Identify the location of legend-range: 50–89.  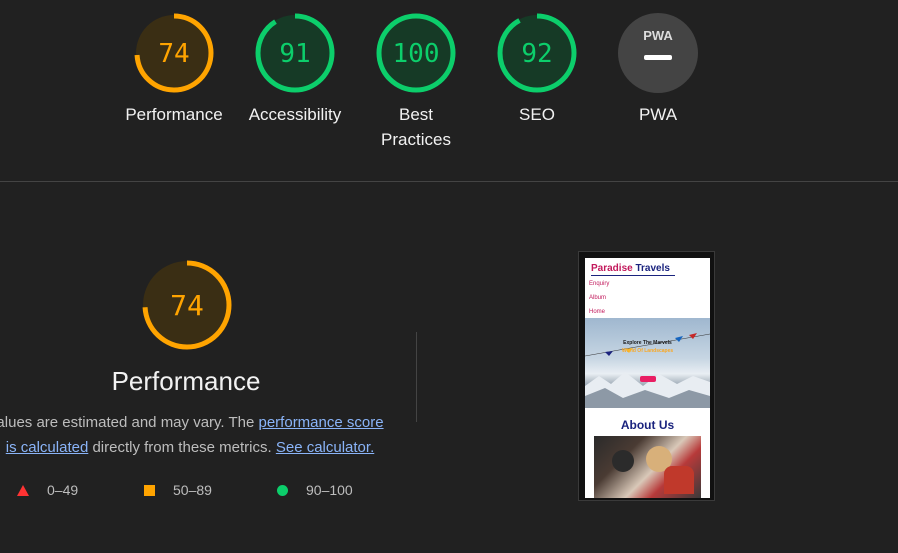
(192, 490).